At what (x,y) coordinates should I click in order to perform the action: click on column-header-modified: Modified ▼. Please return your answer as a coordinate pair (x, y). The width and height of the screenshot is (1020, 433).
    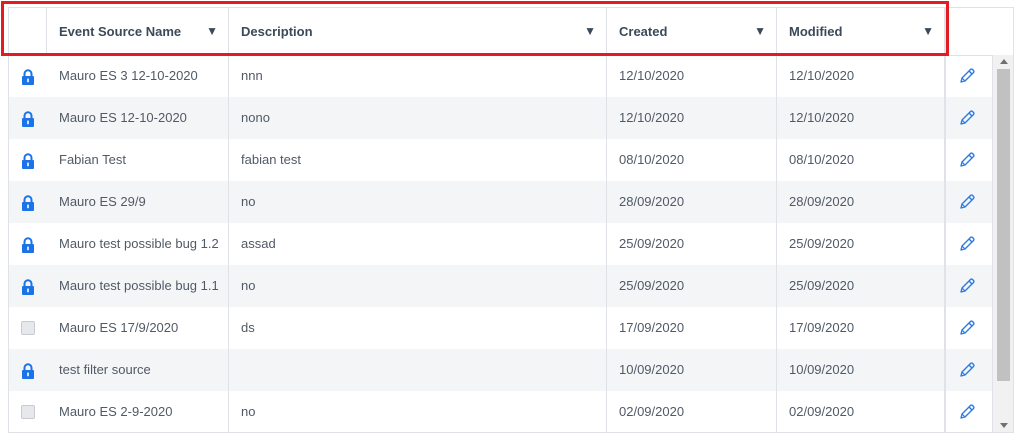
    Looking at the image, I should click on (861, 31).